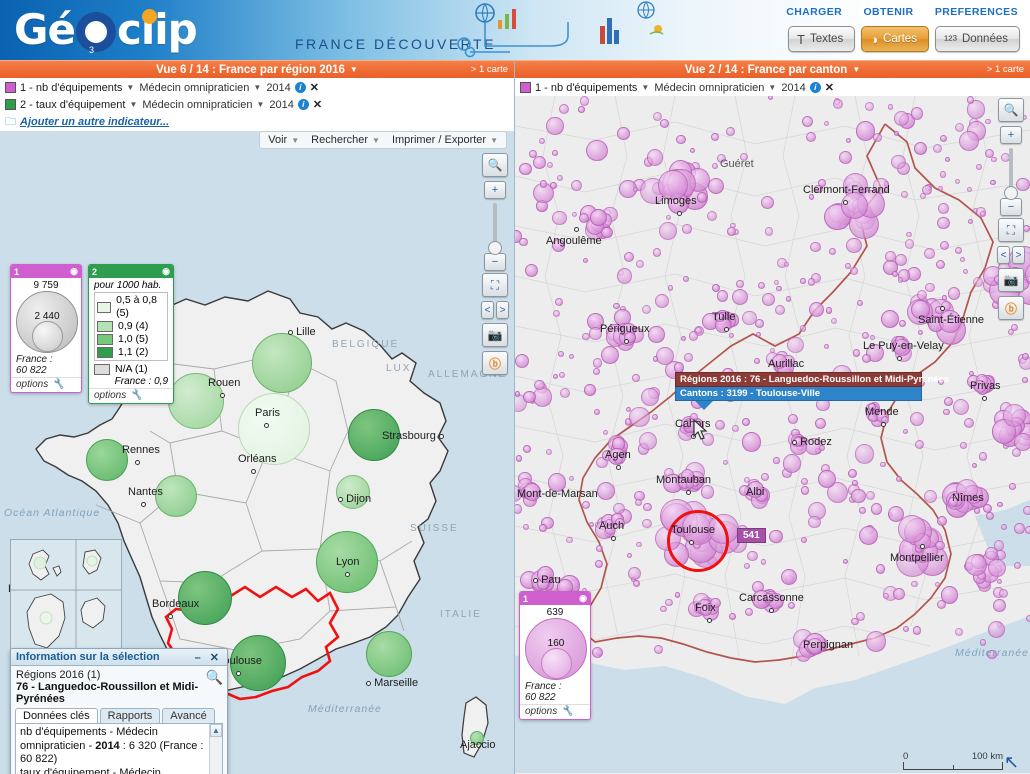 The image size is (1030, 774). I want to click on minimize-close-icons: – ✕, so click(208, 657).